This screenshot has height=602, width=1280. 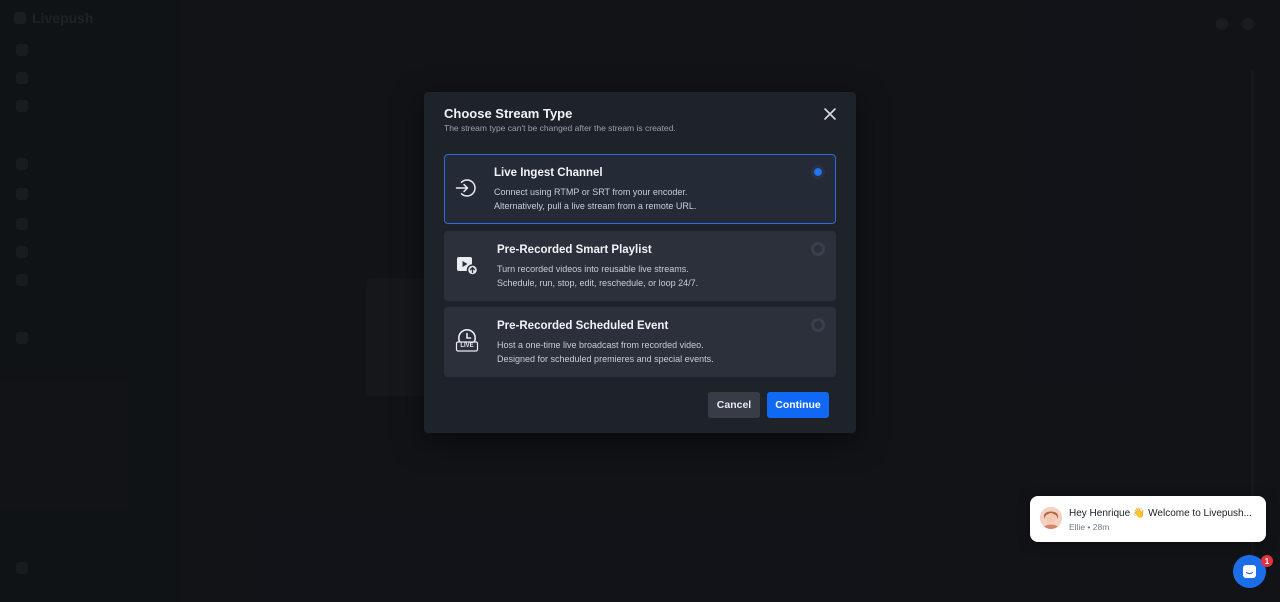 I want to click on video-playlist-icon, so click(x=467, y=265).